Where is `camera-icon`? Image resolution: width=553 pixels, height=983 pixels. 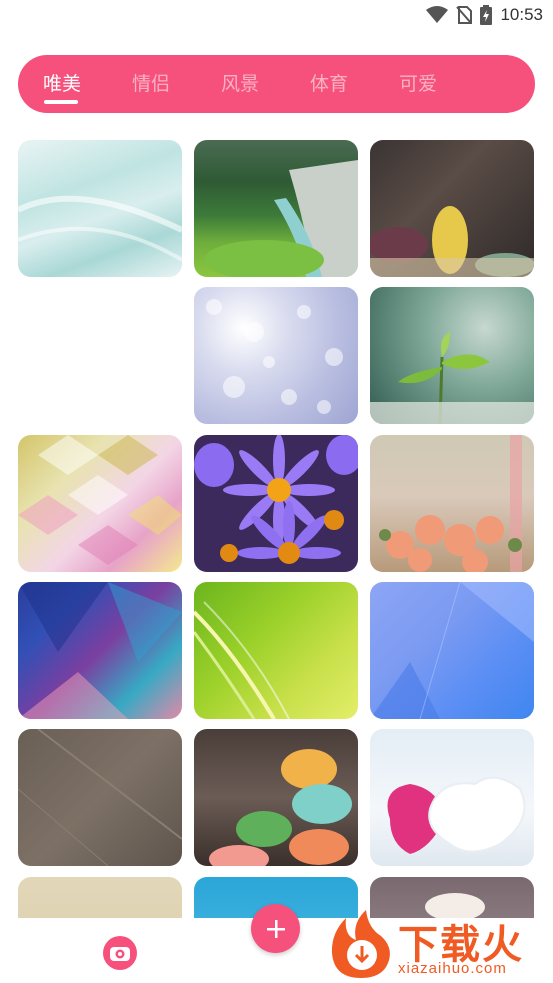
camera-icon is located at coordinates (120, 954).